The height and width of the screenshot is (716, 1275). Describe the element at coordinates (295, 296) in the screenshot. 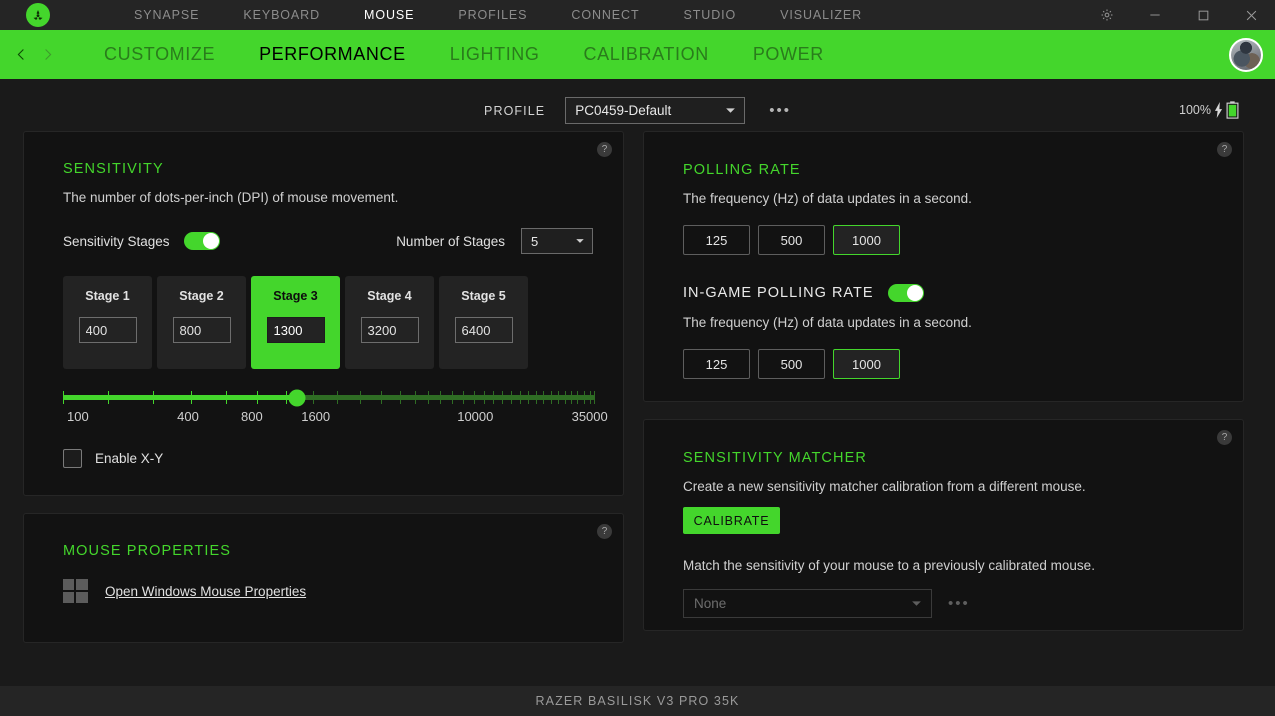

I see `stage-label: Stage 3` at that location.